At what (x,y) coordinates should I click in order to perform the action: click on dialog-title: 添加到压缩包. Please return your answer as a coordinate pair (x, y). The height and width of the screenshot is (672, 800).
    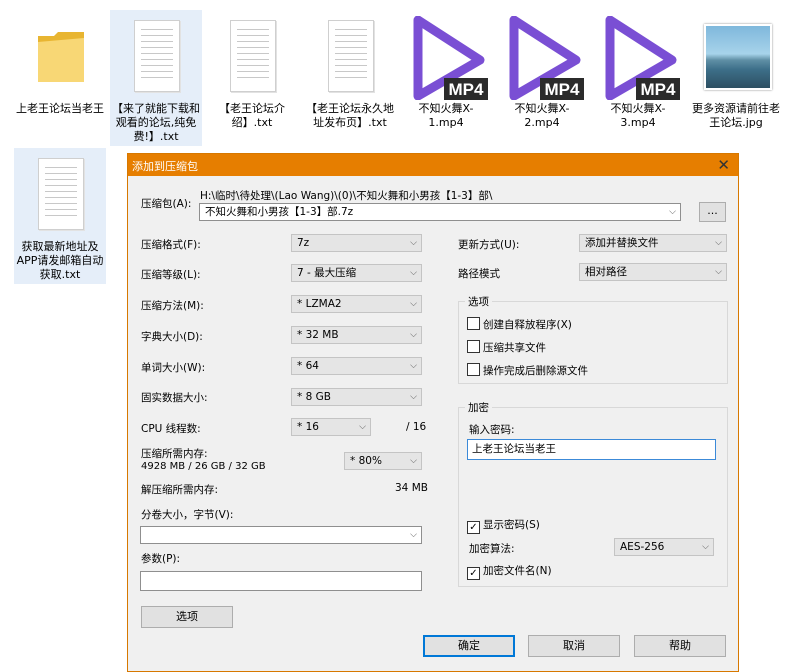
    Looking at the image, I should click on (165, 166).